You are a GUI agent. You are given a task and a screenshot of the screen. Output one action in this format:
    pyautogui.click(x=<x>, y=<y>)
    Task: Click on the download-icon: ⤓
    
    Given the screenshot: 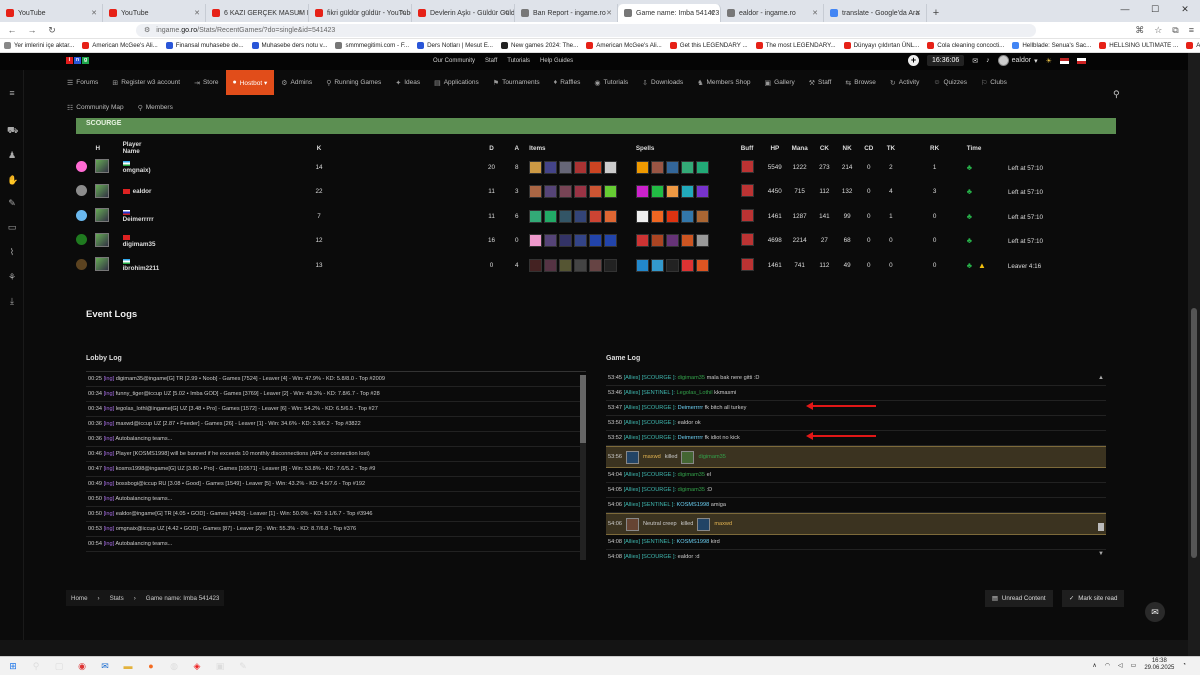 What is the action you would take?
    pyautogui.click(x=12, y=301)
    